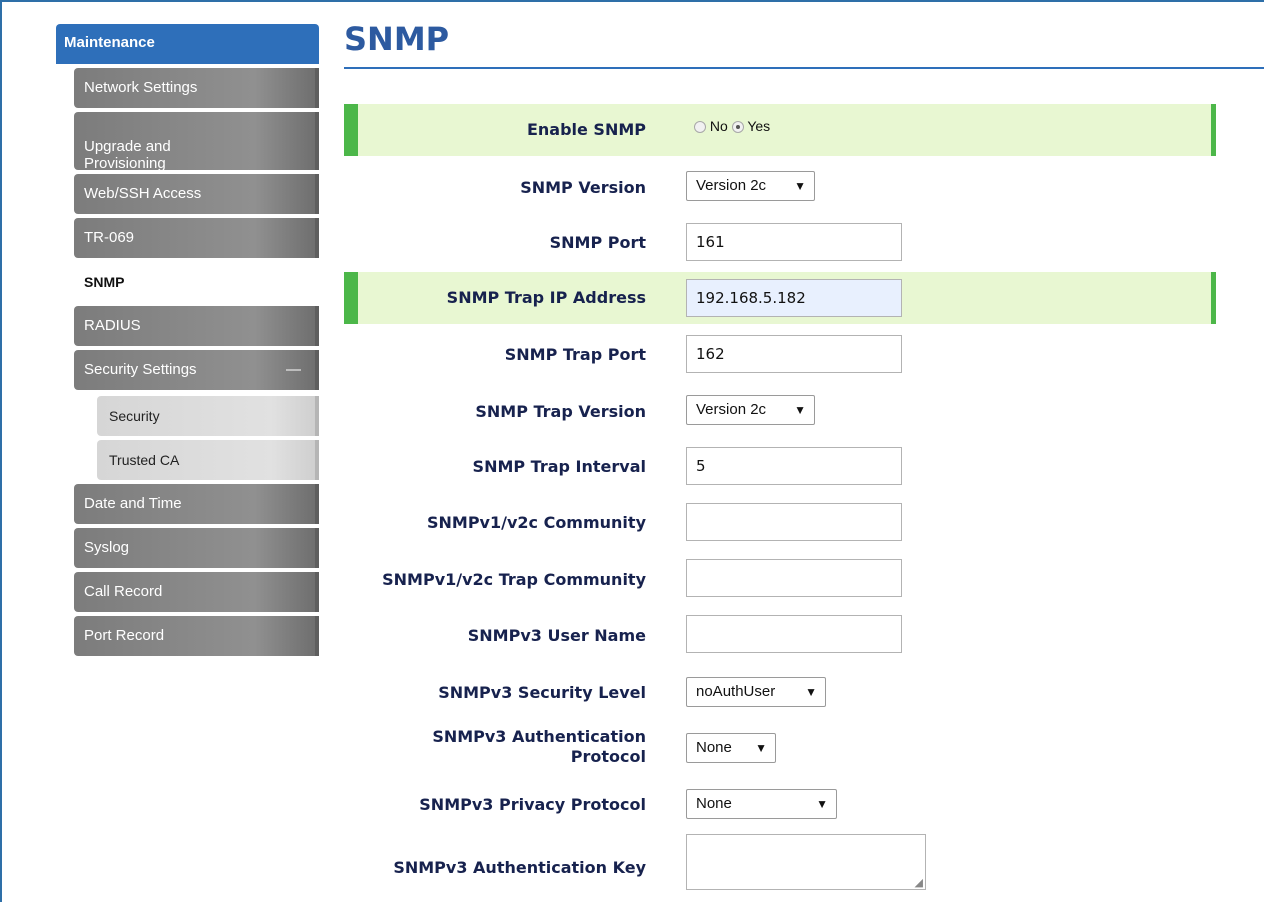 The image size is (1264, 902). I want to click on page-title: SNMP, so click(397, 39).